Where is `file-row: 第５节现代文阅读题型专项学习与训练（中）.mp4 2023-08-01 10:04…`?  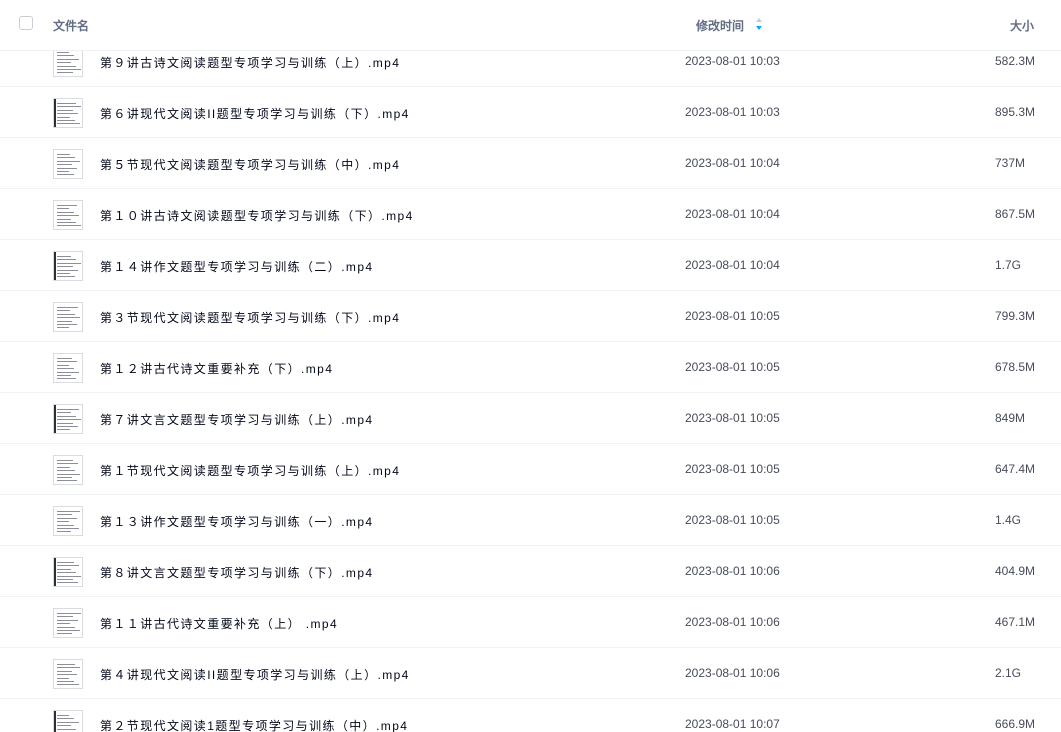
file-row: 第５节现代文阅读题型专项学习与训练（中）.mp4 2023-08-01 10:04… is located at coordinates (530, 163).